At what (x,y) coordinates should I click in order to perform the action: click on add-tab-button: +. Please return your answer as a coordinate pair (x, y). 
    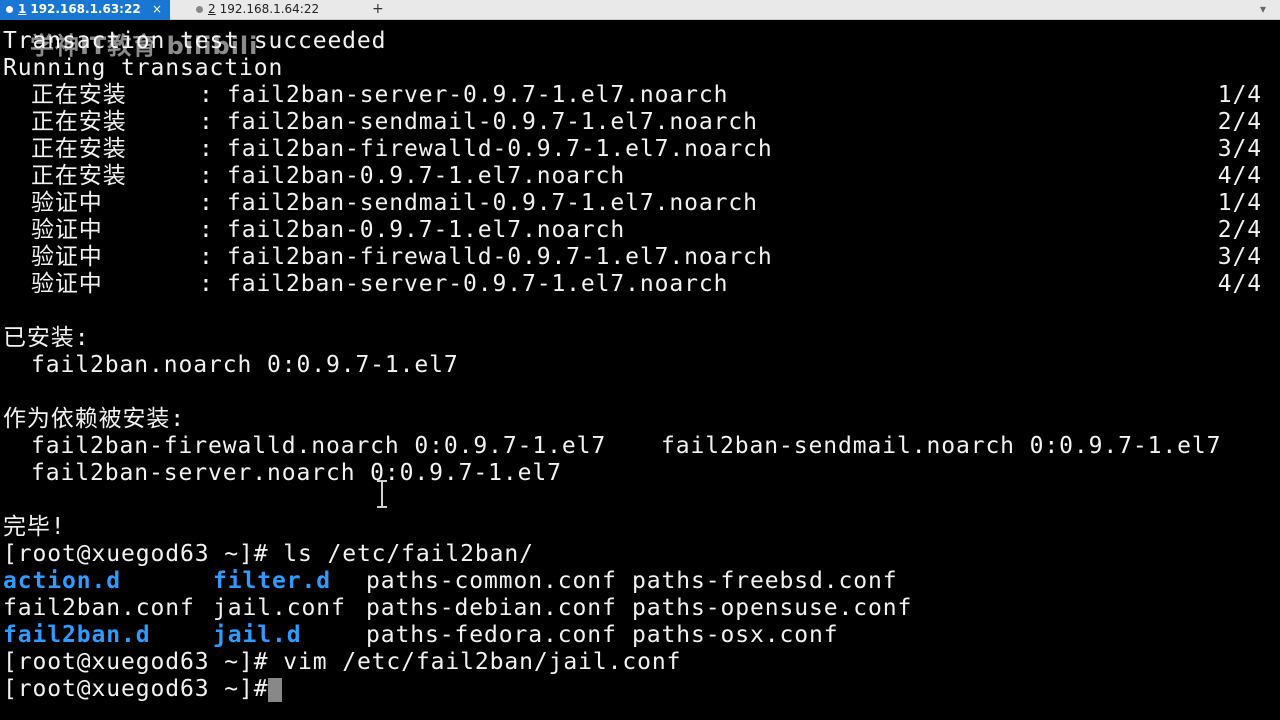
    Looking at the image, I should click on (378, 10).